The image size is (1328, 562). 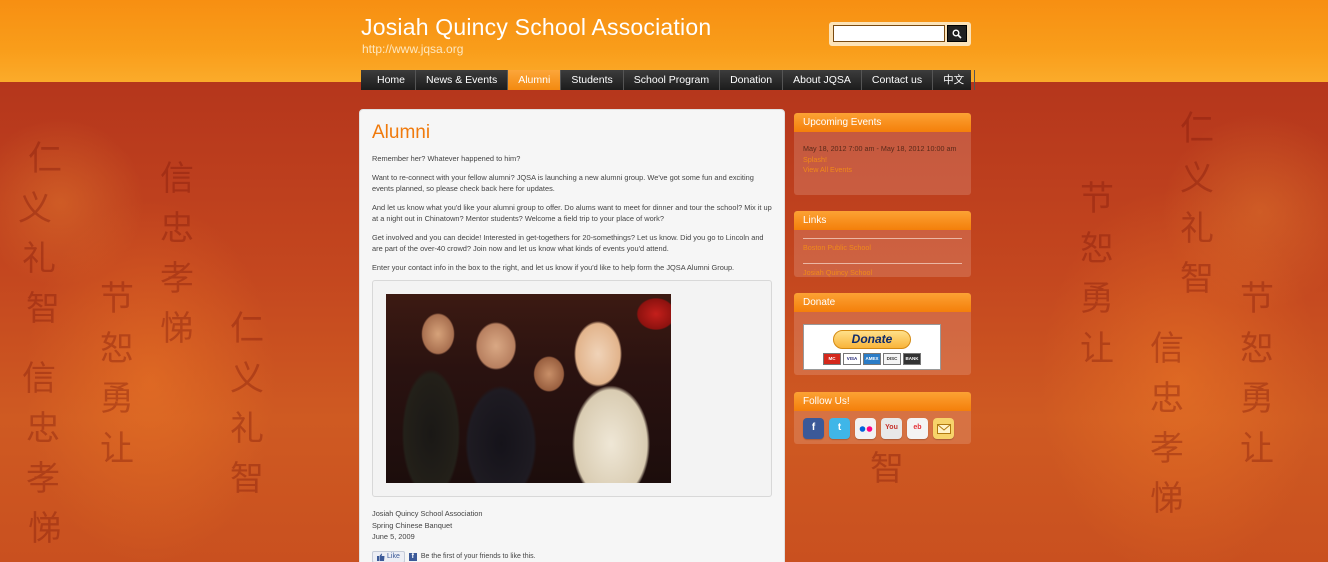 What do you see at coordinates (954, 80) in the screenshot?
I see `nav-item-8: 中文` at bounding box center [954, 80].